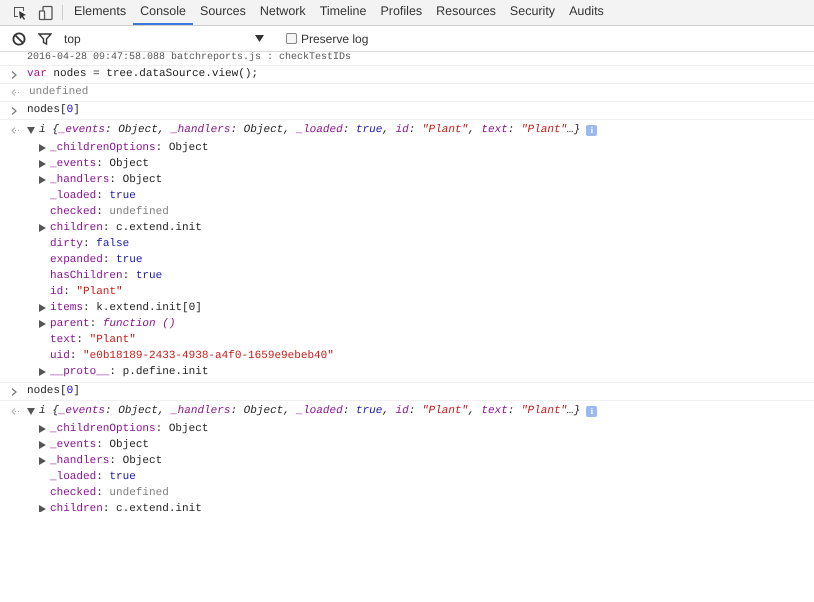 The width and height of the screenshot is (814, 602). What do you see at coordinates (129, 372) in the screenshot?
I see `property-text: __proto__: p.define.init` at bounding box center [129, 372].